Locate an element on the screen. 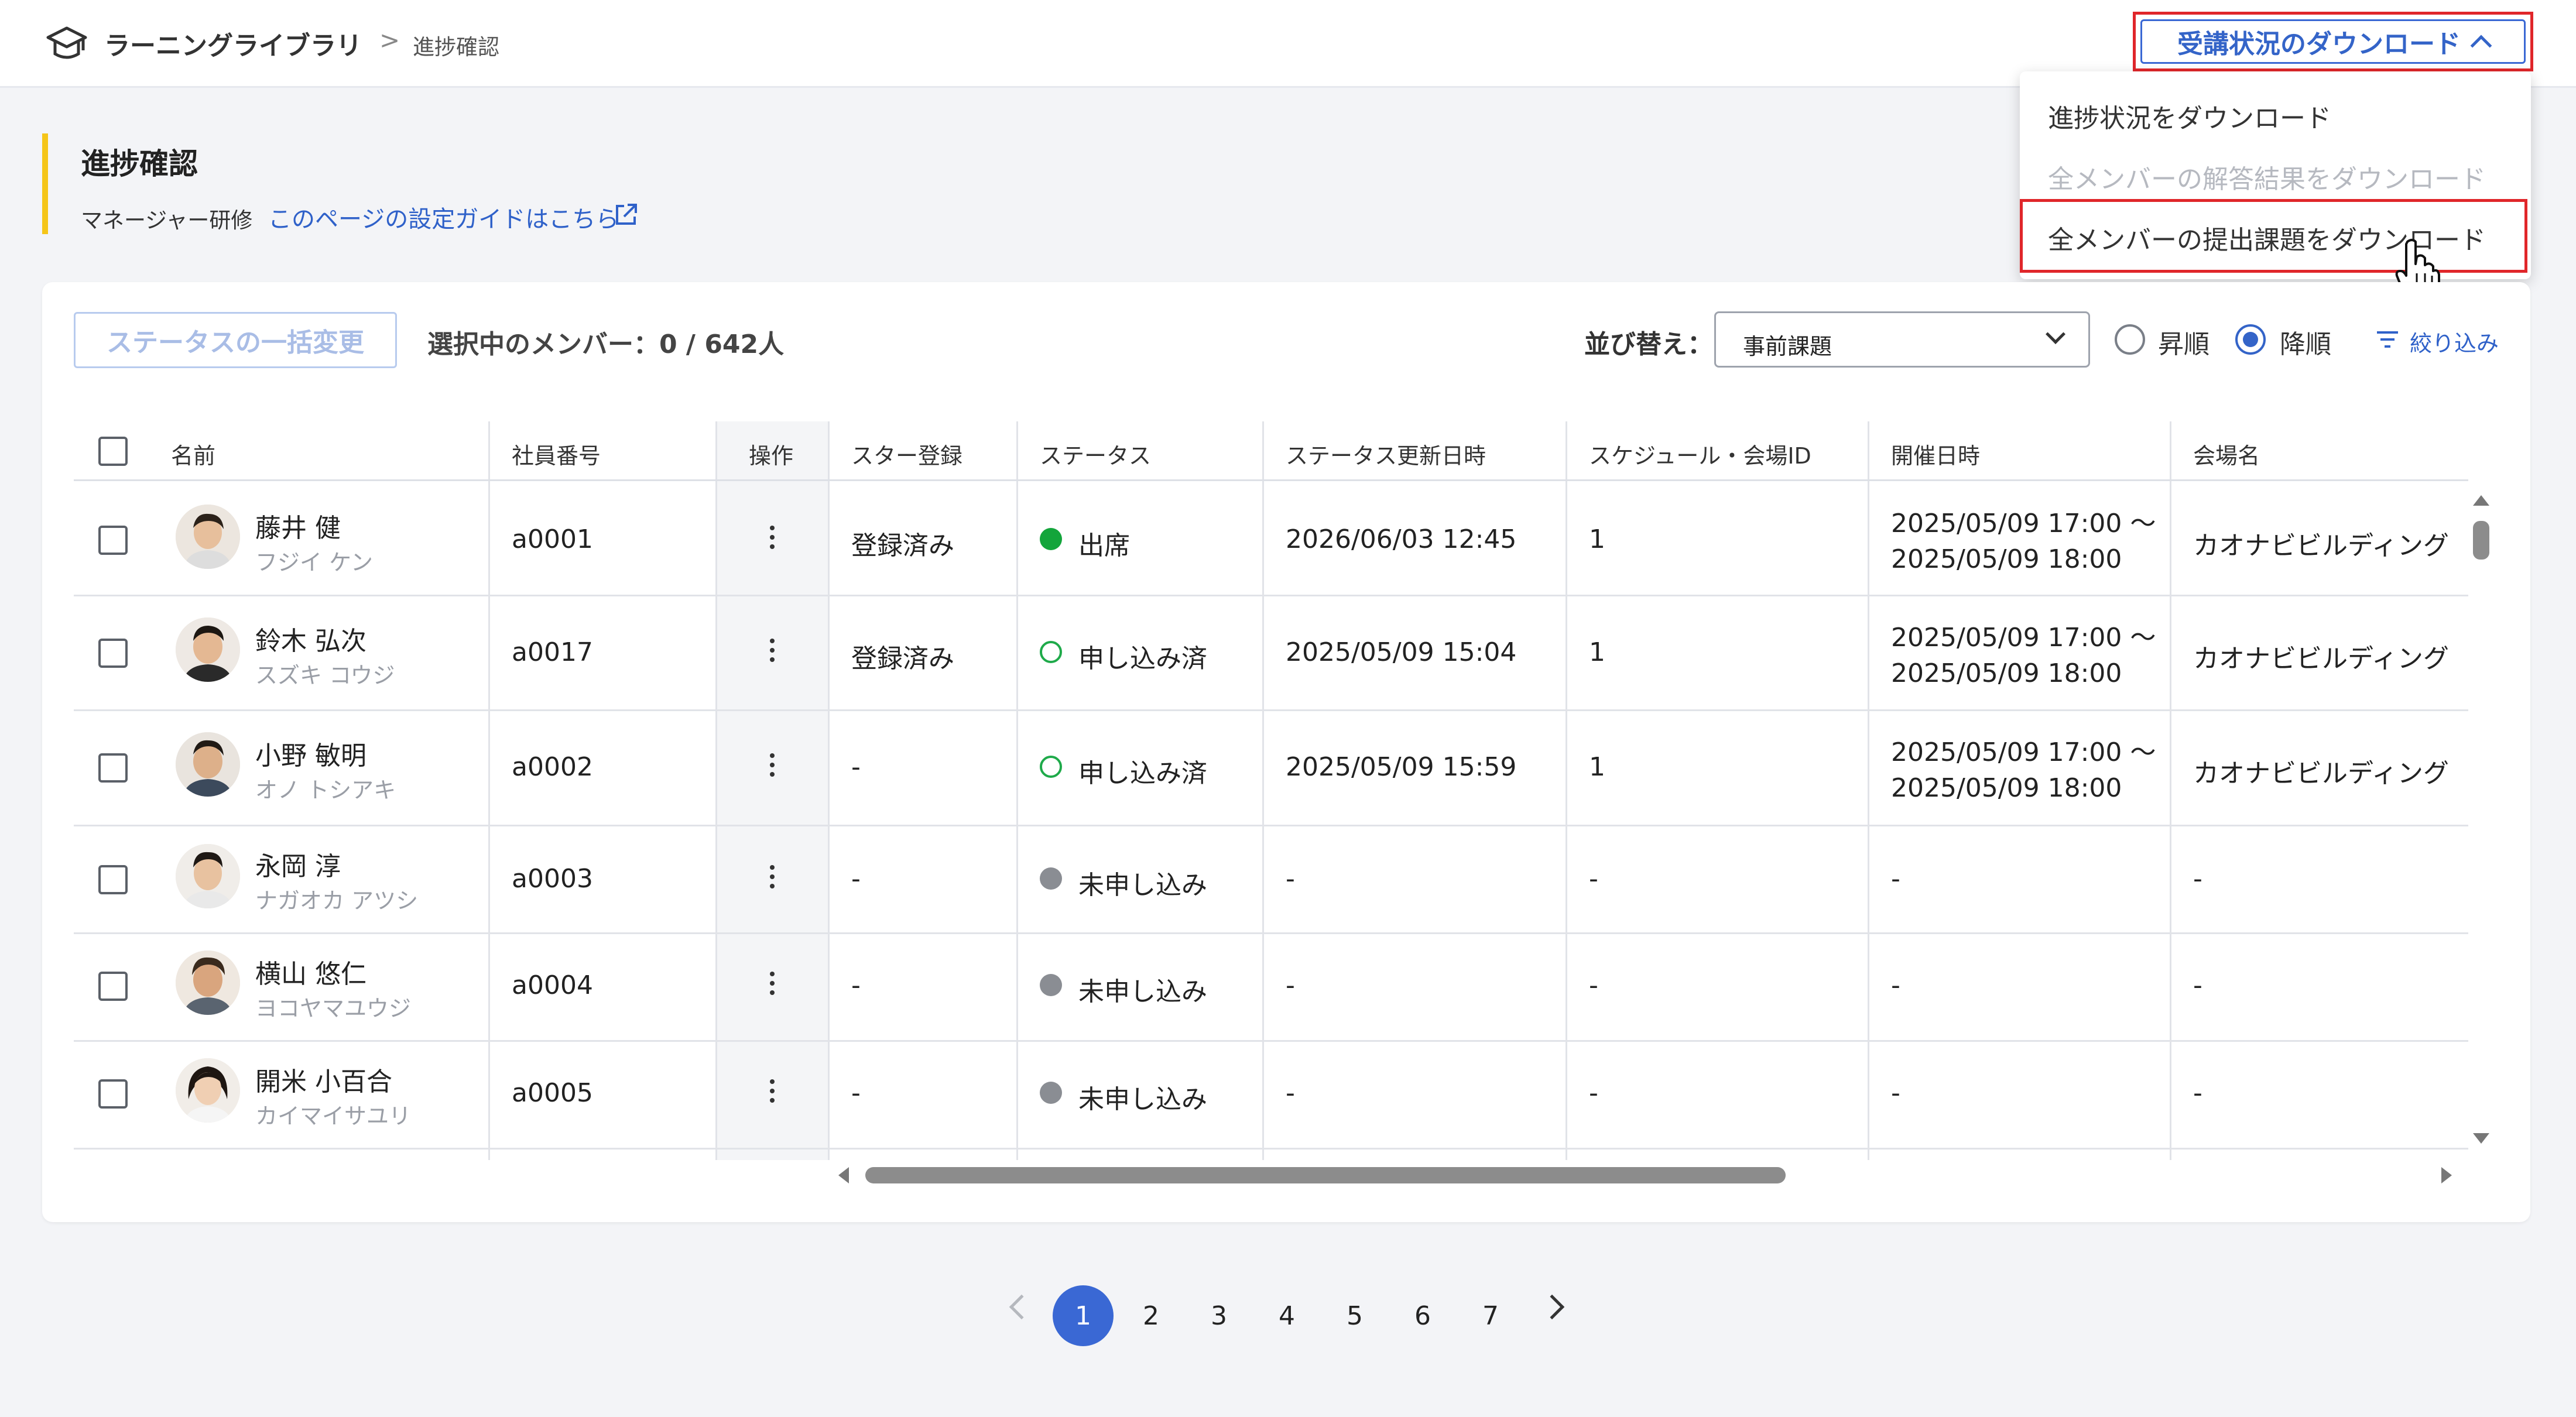 The image size is (2576, 1417). menu-highlight-frame is located at coordinates (2273, 236).